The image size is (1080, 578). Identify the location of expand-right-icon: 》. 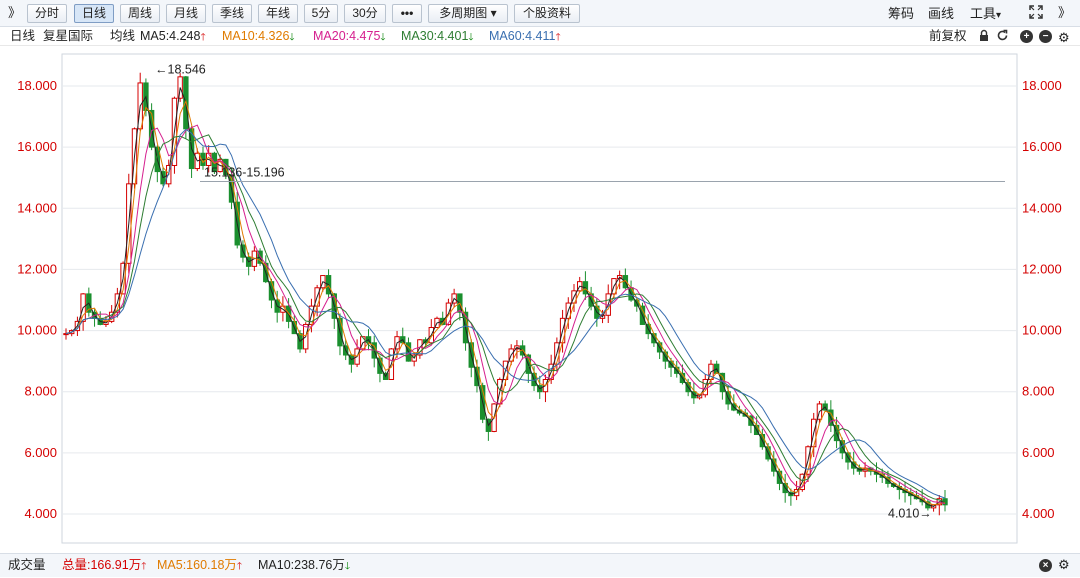
(1064, 12).